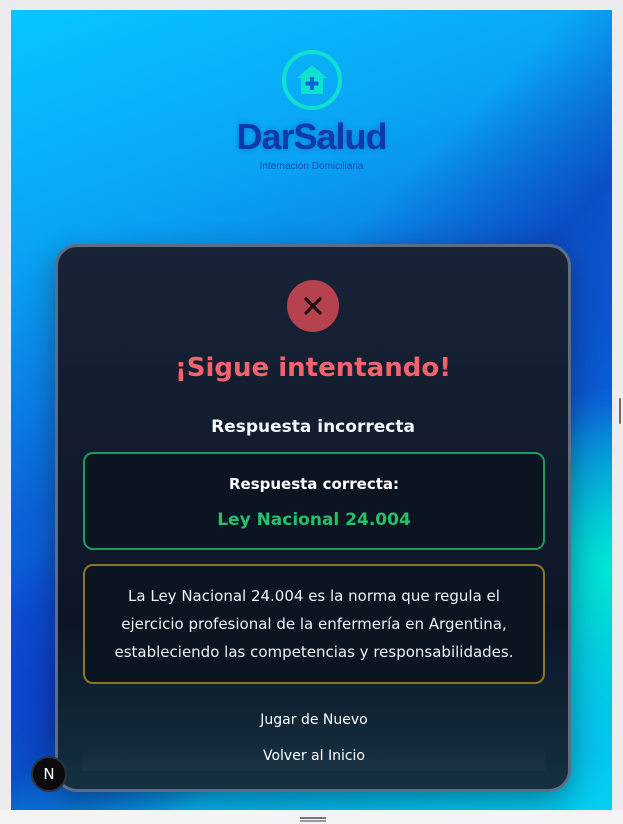 The height and width of the screenshot is (824, 623). I want to click on close-icon, so click(313, 306).